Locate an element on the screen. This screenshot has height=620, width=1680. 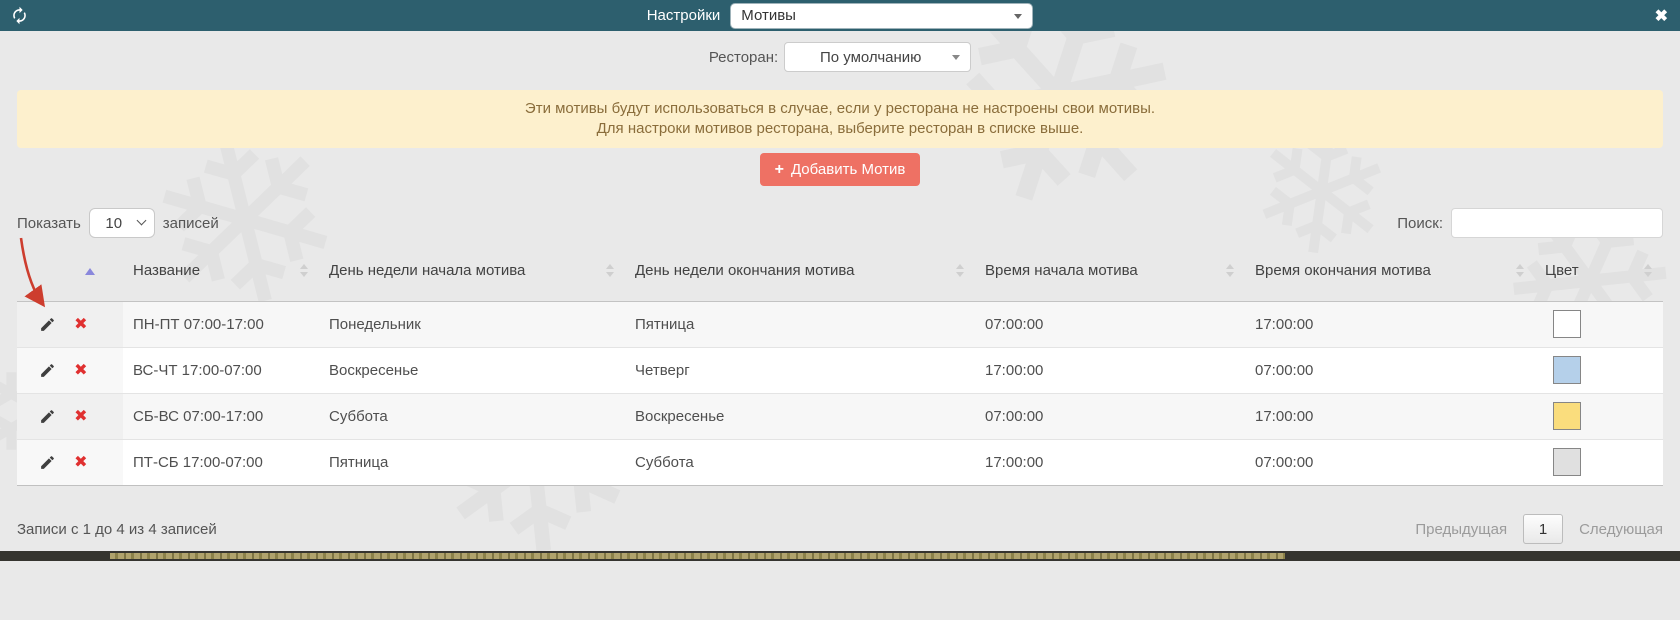
topbar: Настройки Мотивы ✖ is located at coordinates (840, 15).